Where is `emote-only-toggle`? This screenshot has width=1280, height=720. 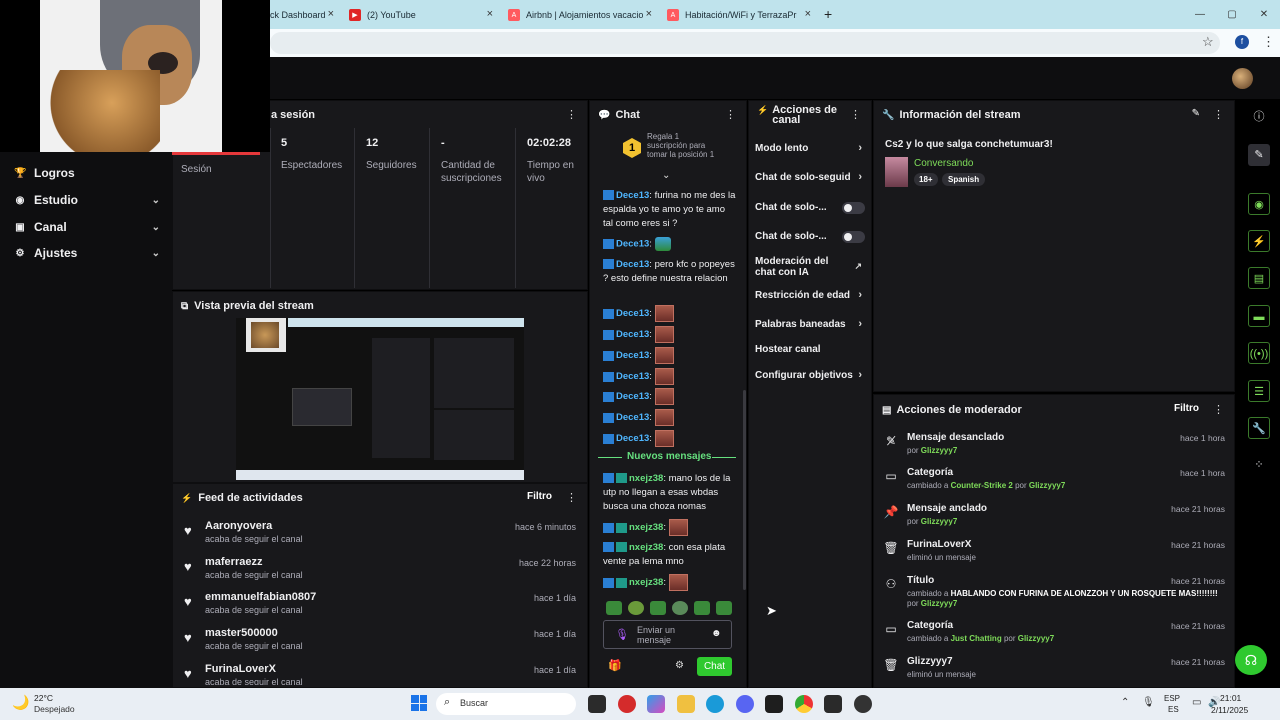 emote-only-toggle is located at coordinates (853, 237).